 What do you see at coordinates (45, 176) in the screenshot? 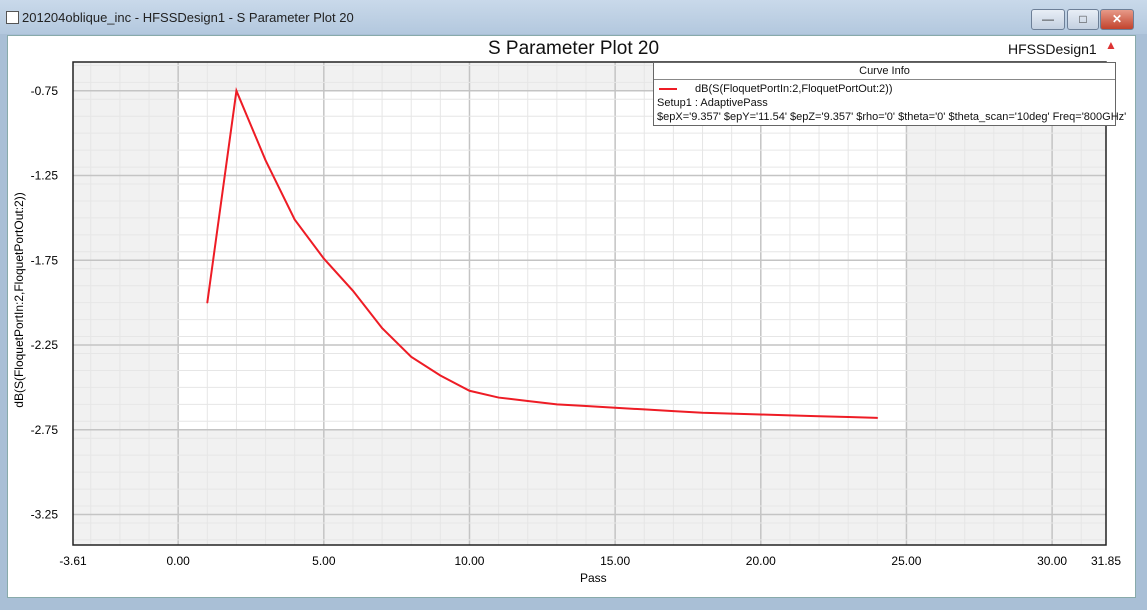
I see `y-tick-label: -1.25` at bounding box center [45, 176].